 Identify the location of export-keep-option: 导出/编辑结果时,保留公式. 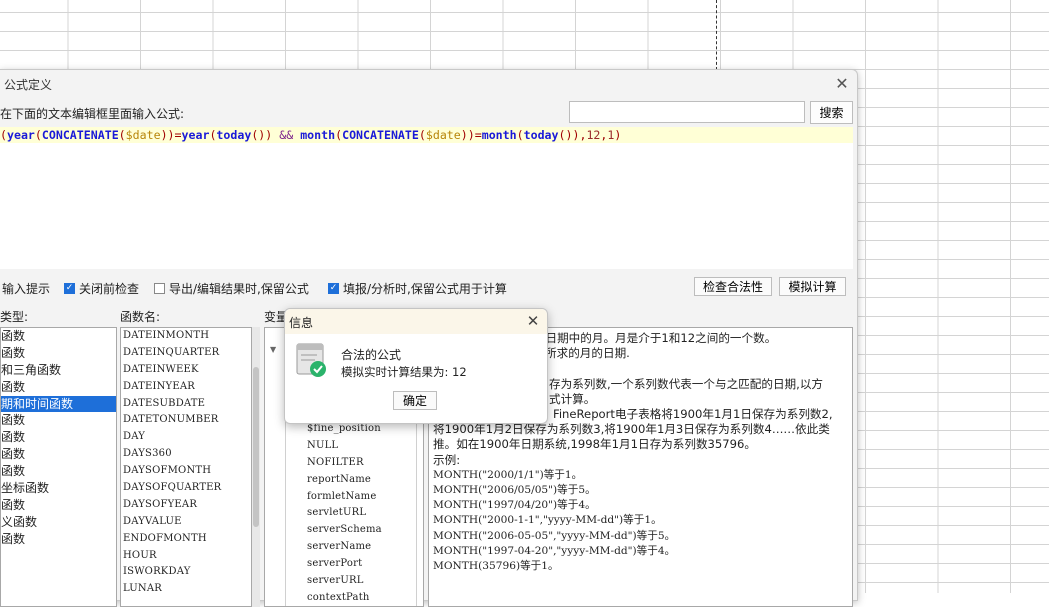
(231, 288).